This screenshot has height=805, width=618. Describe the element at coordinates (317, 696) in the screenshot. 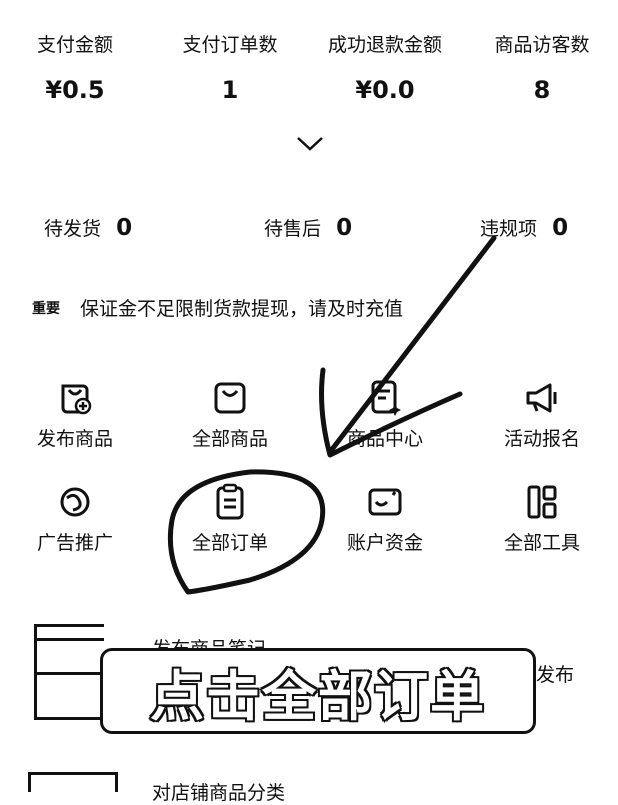

I see `instruction-banner-text: 点击全部订单` at that location.